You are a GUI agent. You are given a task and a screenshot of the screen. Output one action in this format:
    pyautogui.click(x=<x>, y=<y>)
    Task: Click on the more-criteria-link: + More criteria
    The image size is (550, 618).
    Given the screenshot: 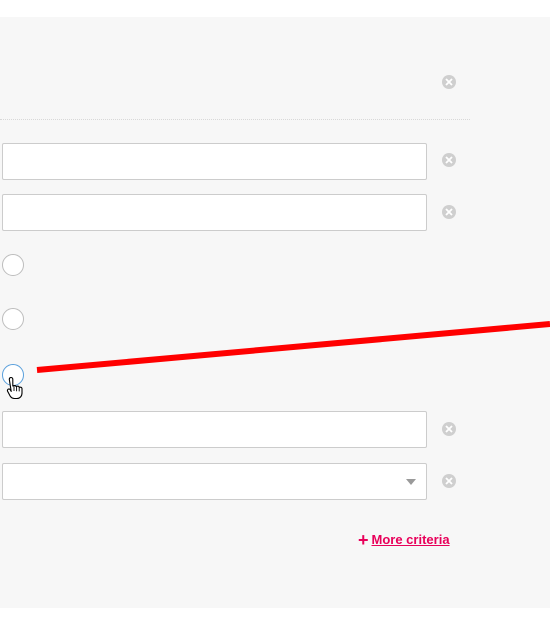 What is the action you would take?
    pyautogui.click(x=404, y=539)
    